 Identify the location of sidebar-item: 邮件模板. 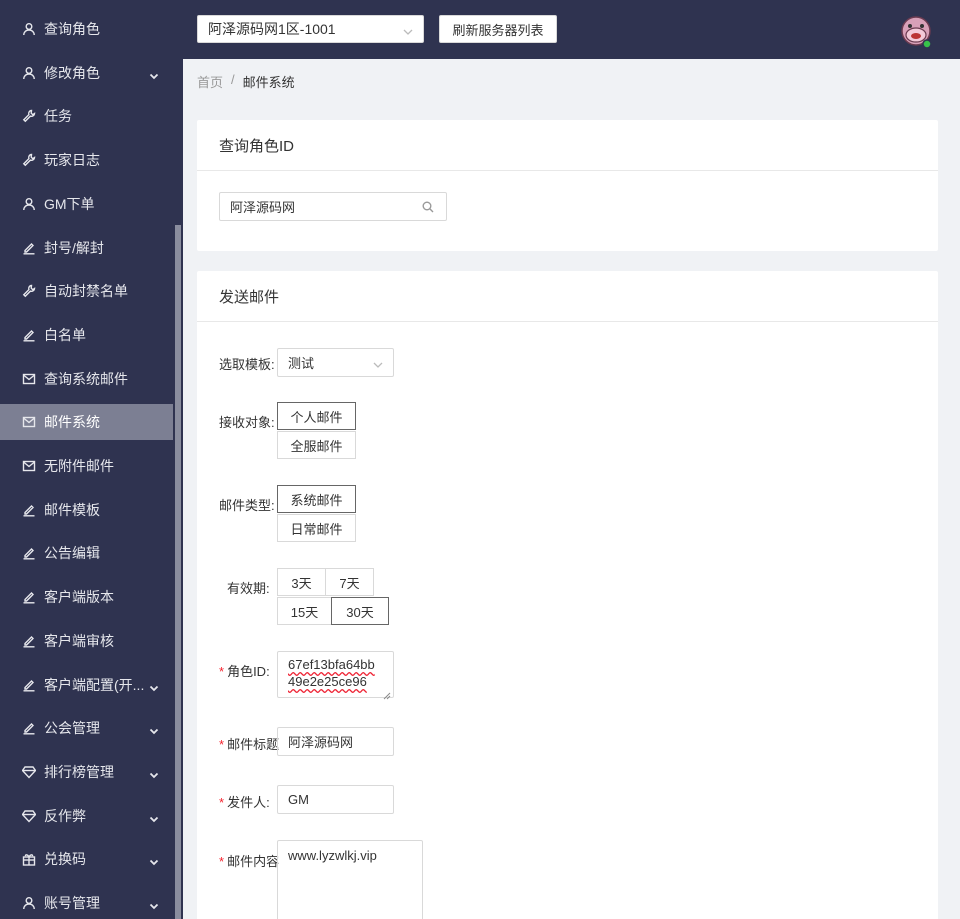
(86, 510).